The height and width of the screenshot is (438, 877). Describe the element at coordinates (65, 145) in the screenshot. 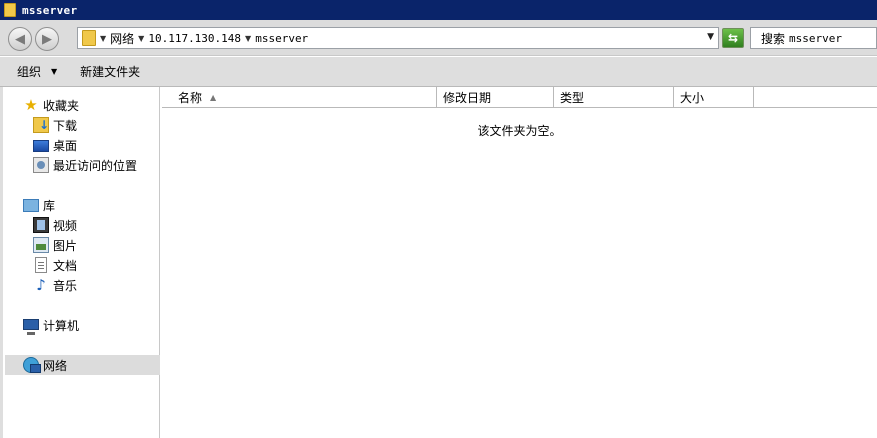

I see `sidebar-item-label: 桌面` at that location.